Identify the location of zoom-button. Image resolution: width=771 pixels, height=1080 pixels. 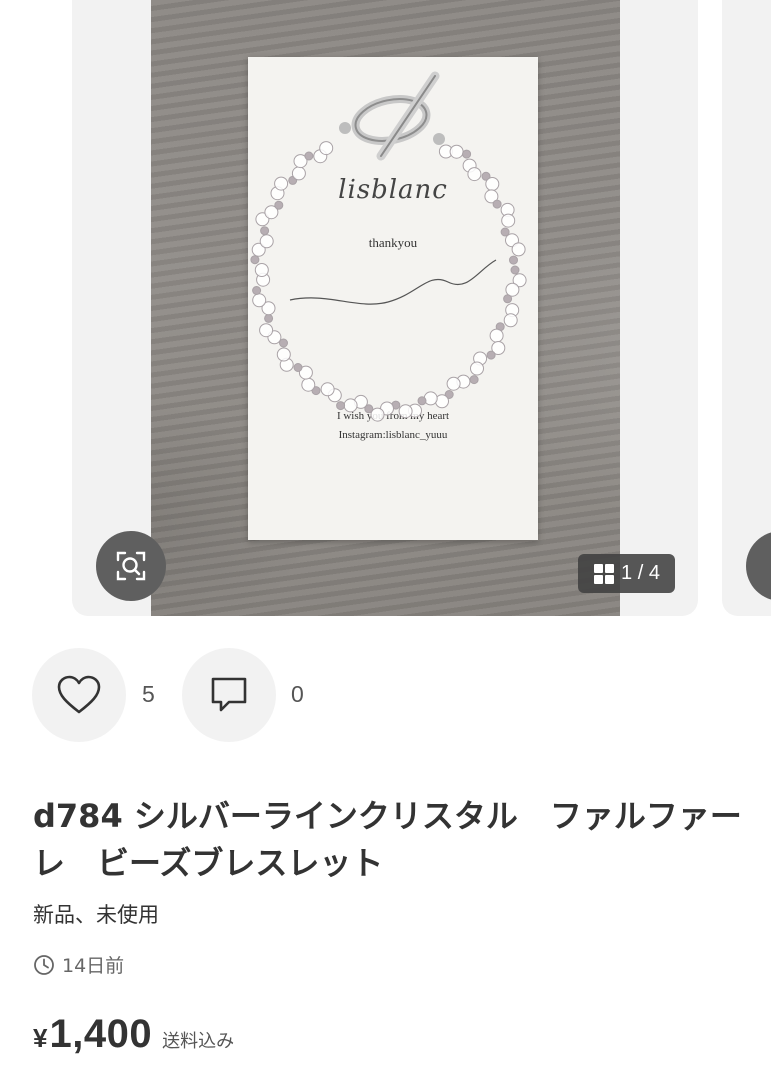
(131, 566).